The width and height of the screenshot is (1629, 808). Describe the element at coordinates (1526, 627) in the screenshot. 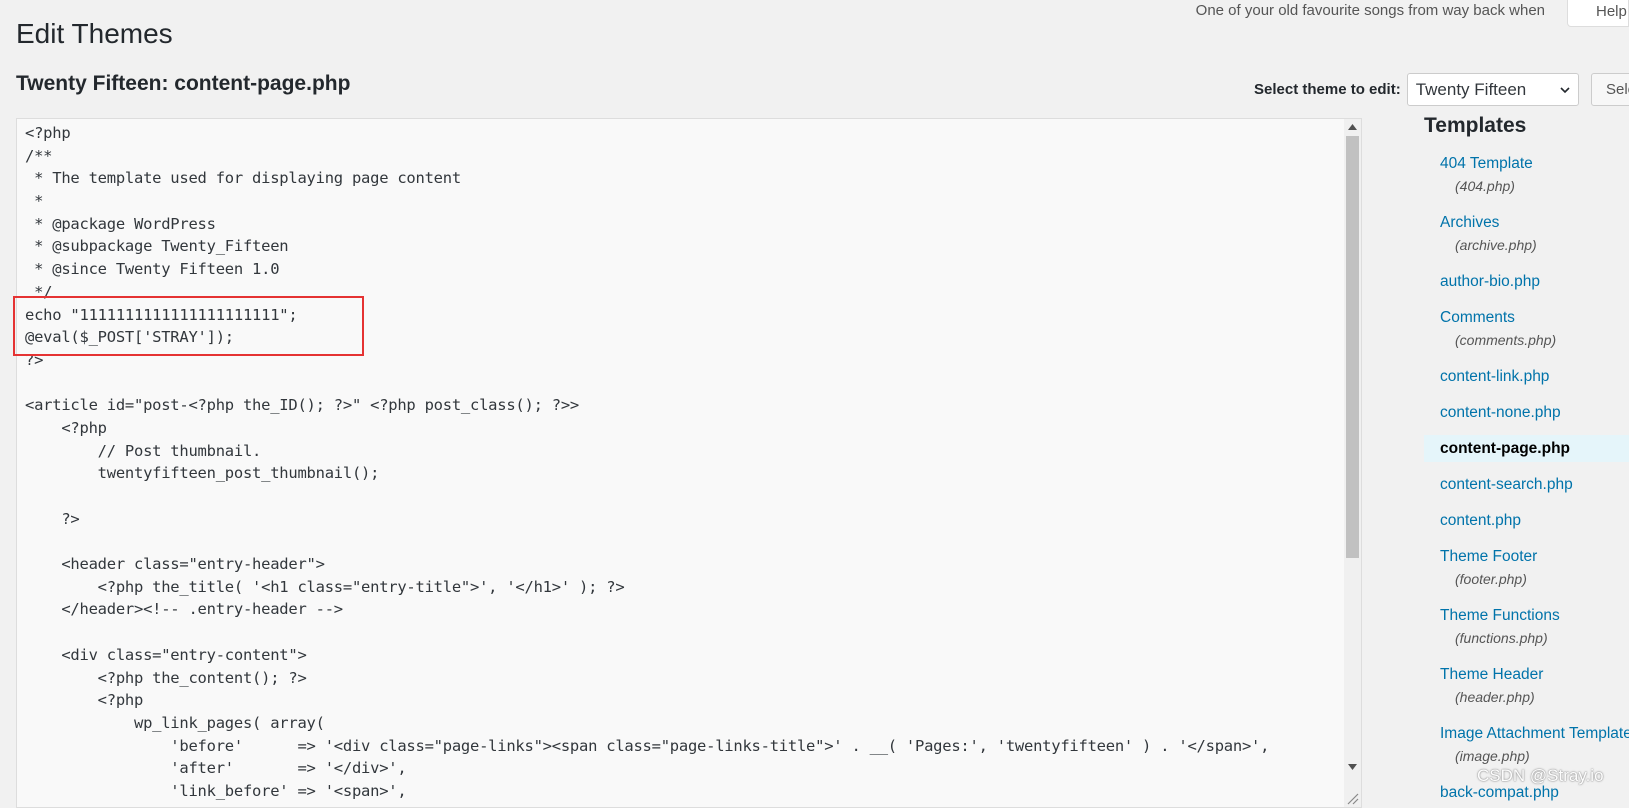

I see `template-item: Theme Functions (functions.php)` at that location.